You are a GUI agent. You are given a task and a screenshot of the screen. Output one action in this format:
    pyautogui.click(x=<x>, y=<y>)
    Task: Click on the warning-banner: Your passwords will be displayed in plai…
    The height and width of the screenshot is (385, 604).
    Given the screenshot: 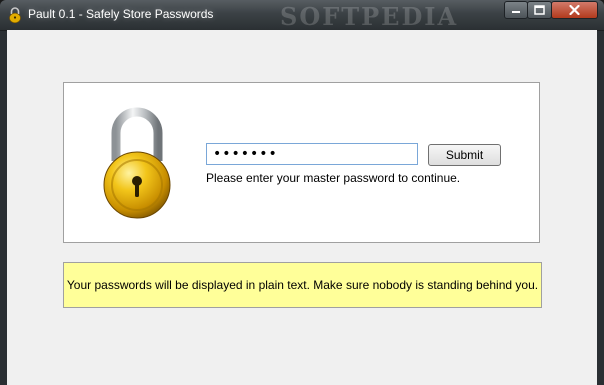 What is the action you would take?
    pyautogui.click(x=302, y=285)
    